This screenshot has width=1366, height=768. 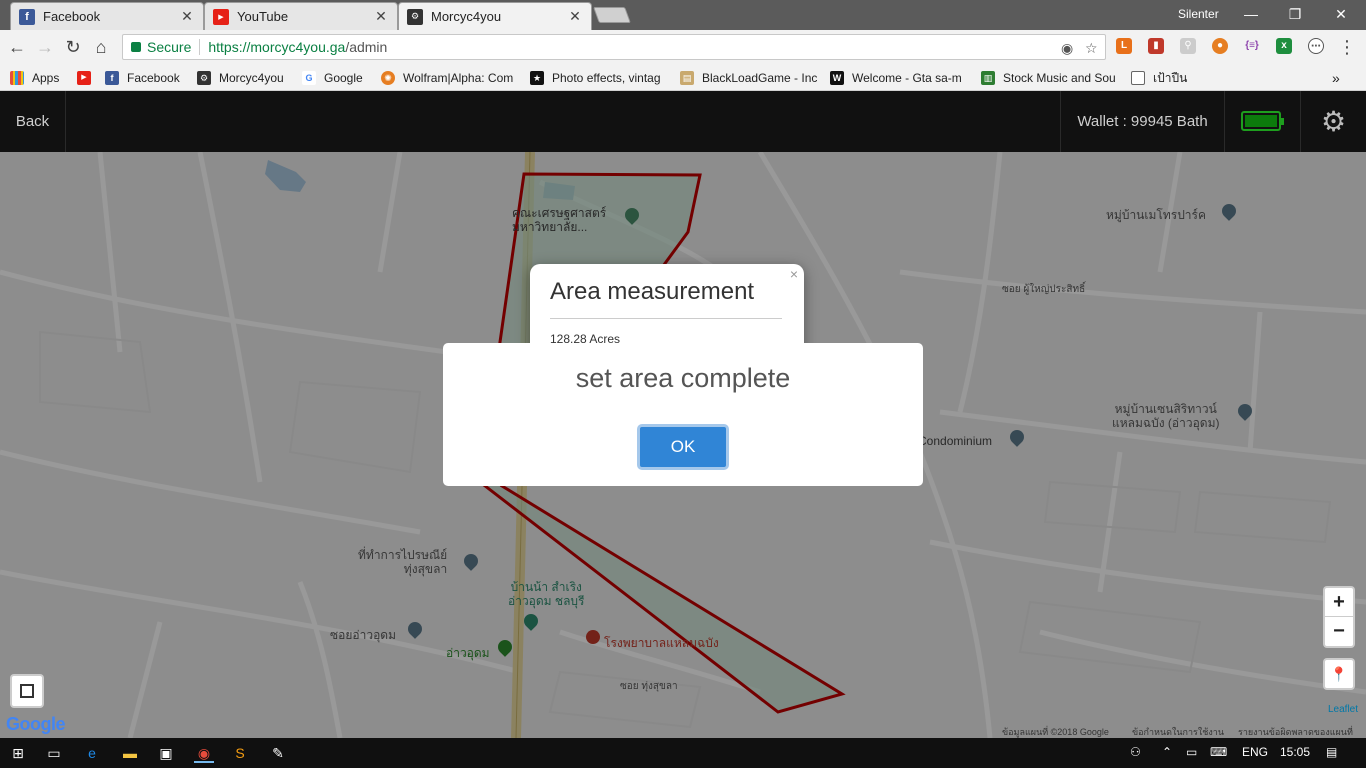 What do you see at coordinates (1339, 674) in the screenshot?
I see `location-pin-button: 📍` at bounding box center [1339, 674].